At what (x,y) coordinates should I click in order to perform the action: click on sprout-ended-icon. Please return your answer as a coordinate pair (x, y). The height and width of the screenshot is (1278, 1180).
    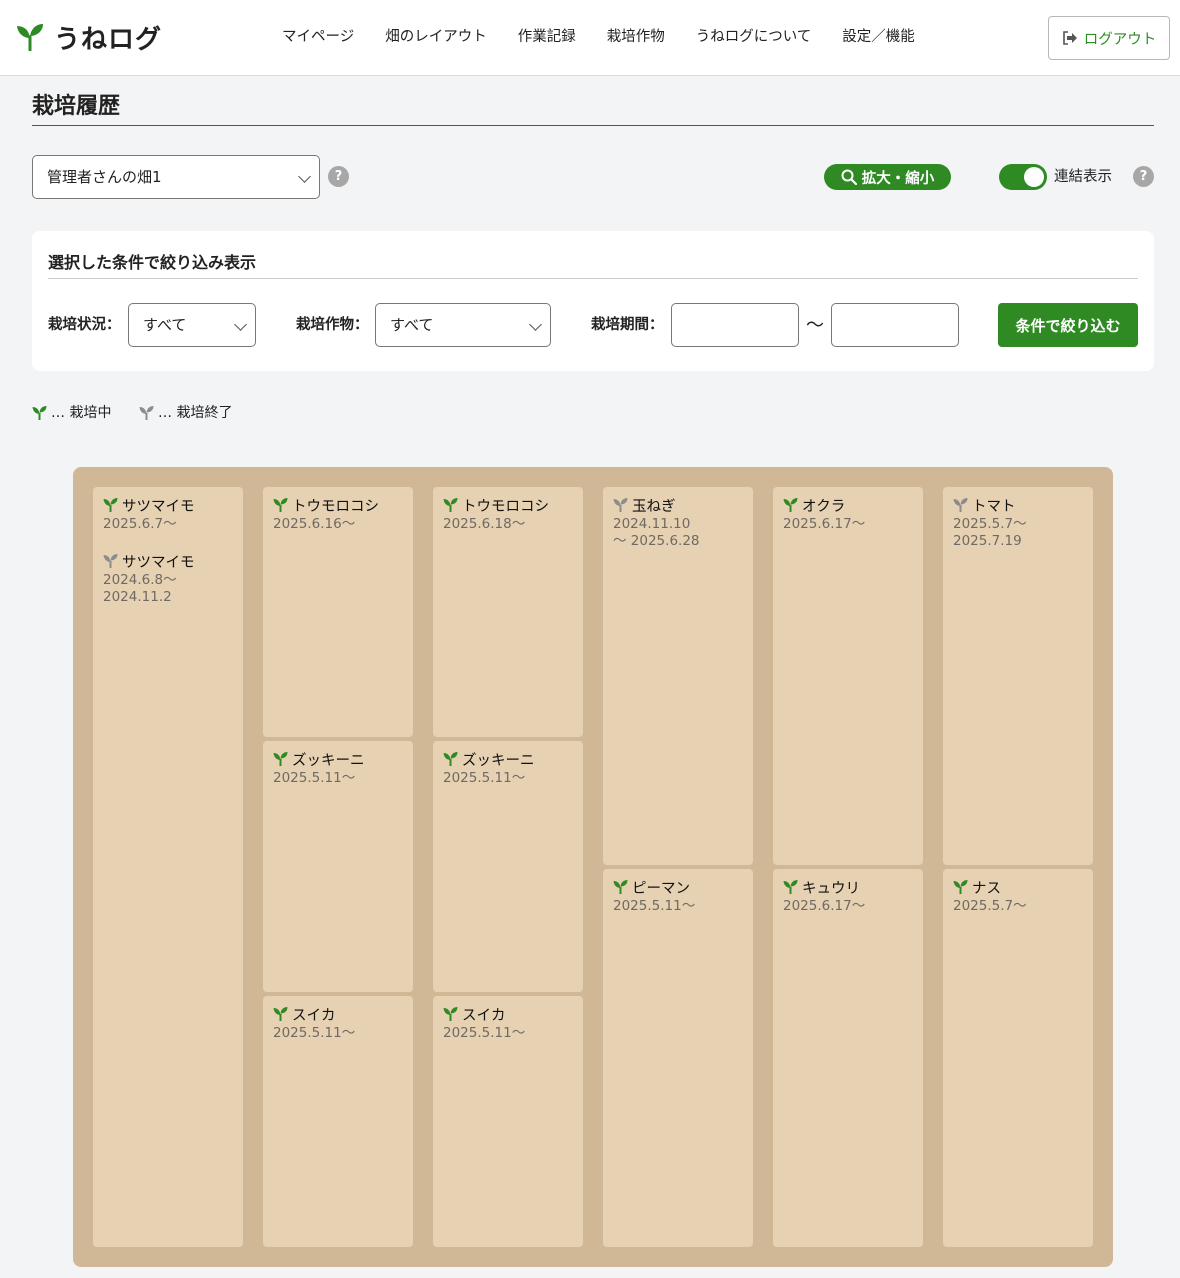
    Looking at the image, I should click on (622, 505).